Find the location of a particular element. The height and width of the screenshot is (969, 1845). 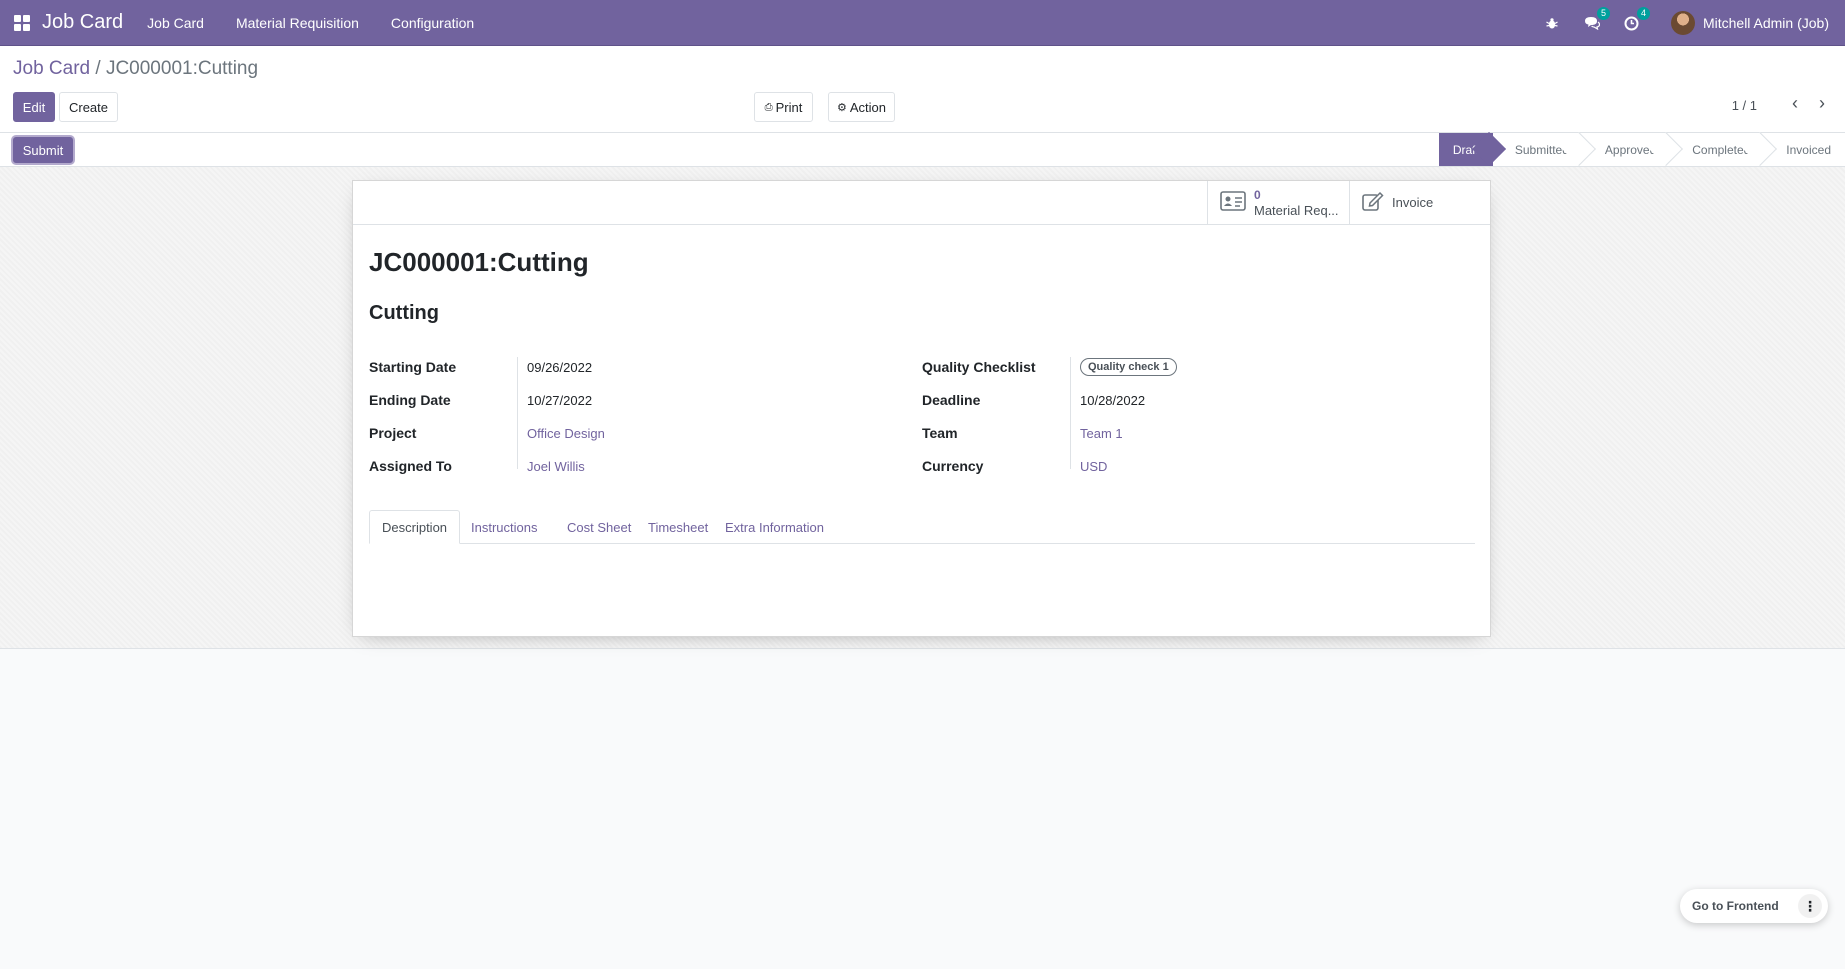

currency-link: USD is located at coordinates (1093, 466).